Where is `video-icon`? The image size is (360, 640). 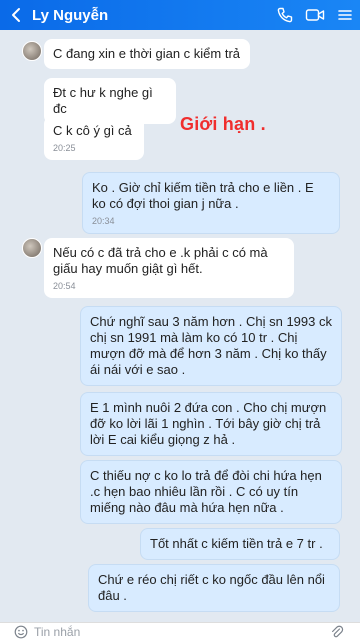 video-icon is located at coordinates (315, 15).